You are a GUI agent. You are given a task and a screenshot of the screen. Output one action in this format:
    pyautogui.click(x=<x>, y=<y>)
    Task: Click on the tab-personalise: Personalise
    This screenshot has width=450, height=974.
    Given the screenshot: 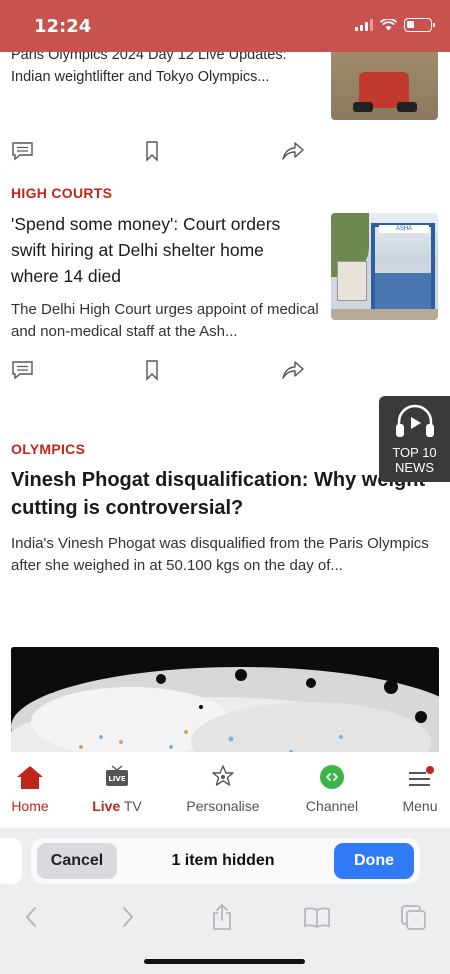 What is the action you would take?
    pyautogui.click(x=223, y=789)
    